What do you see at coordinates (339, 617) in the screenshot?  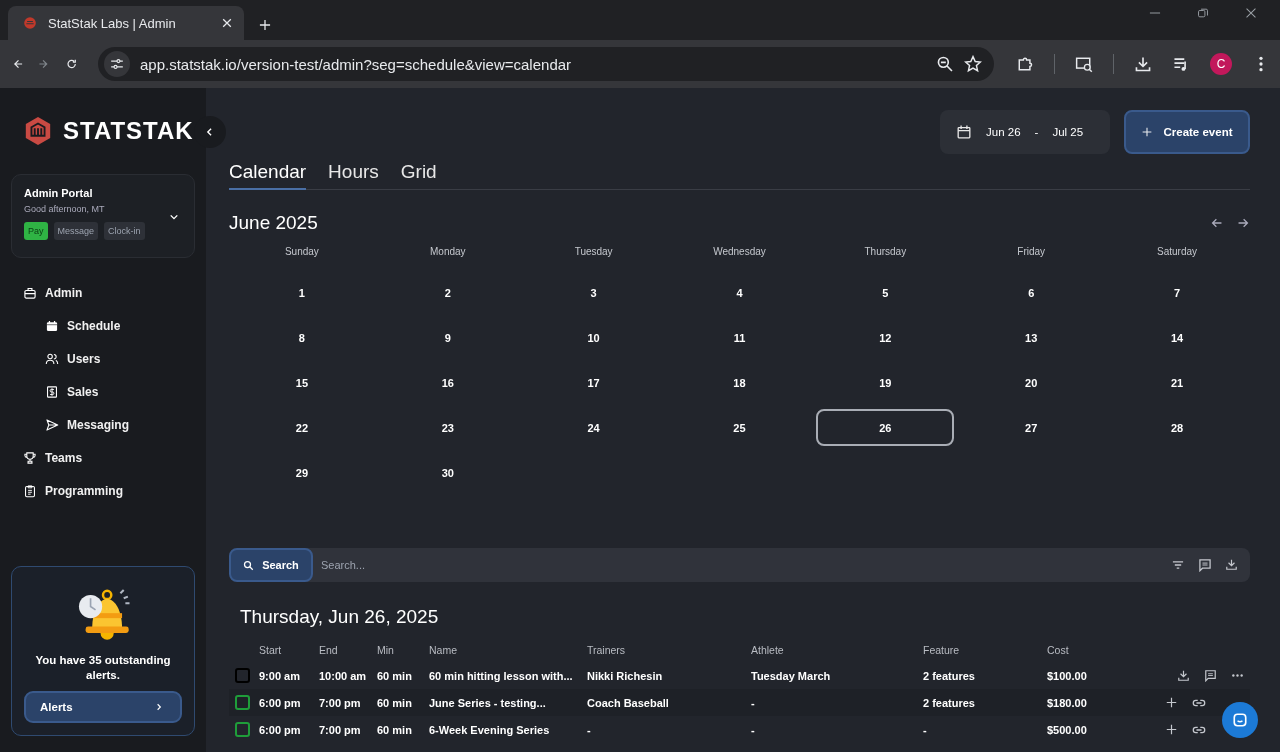 I see `date-heading: Thursday, Jun 26, 2025` at bounding box center [339, 617].